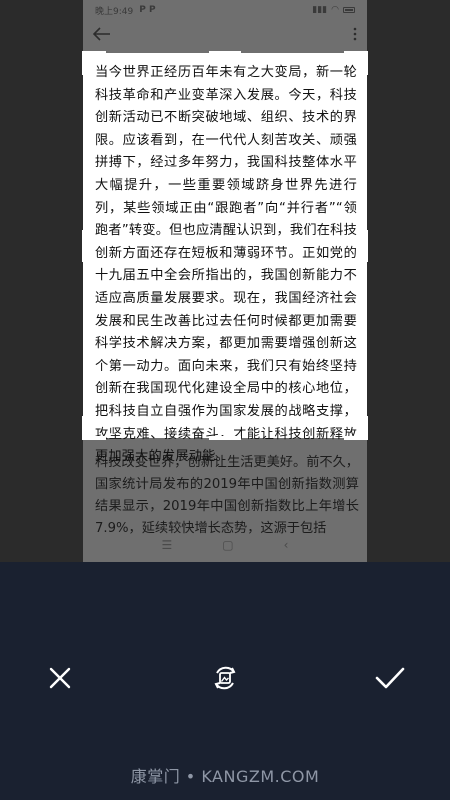 The image size is (450, 800). I want to click on back-icon: ‹, so click(286, 545).